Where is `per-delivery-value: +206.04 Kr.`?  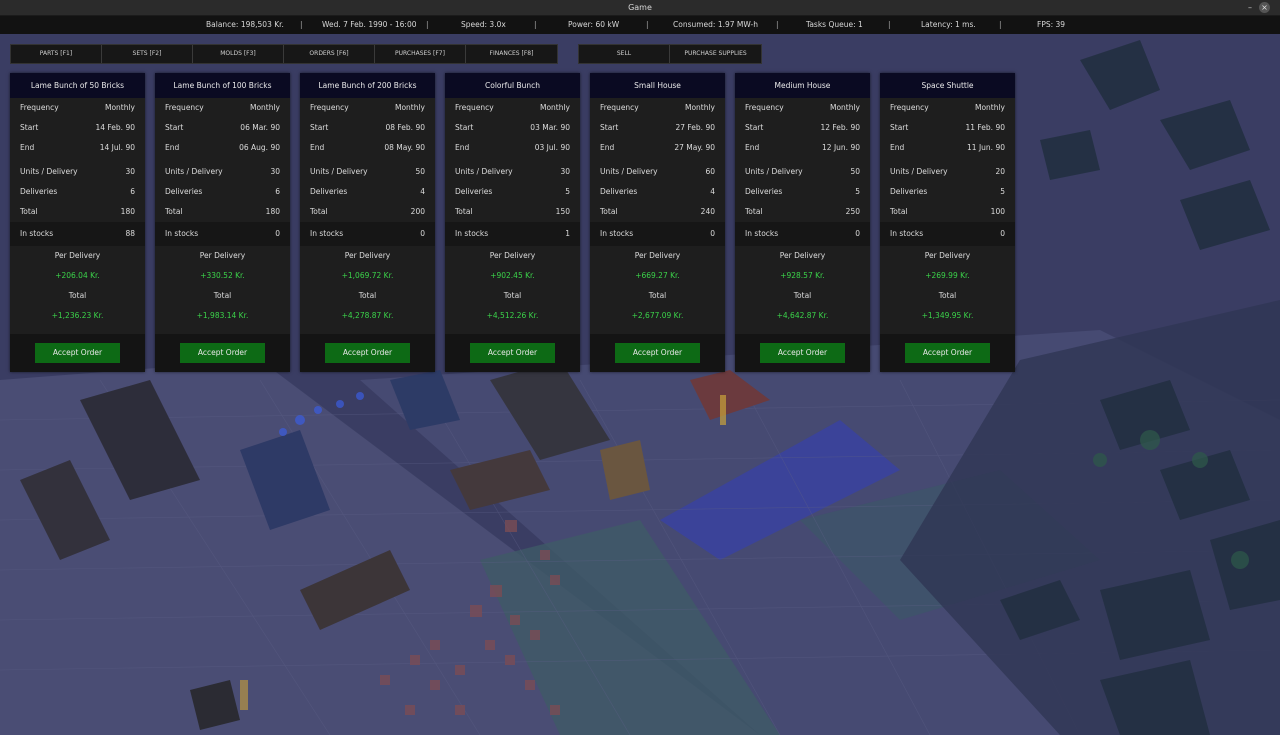 per-delivery-value: +206.04 Kr. is located at coordinates (77, 275).